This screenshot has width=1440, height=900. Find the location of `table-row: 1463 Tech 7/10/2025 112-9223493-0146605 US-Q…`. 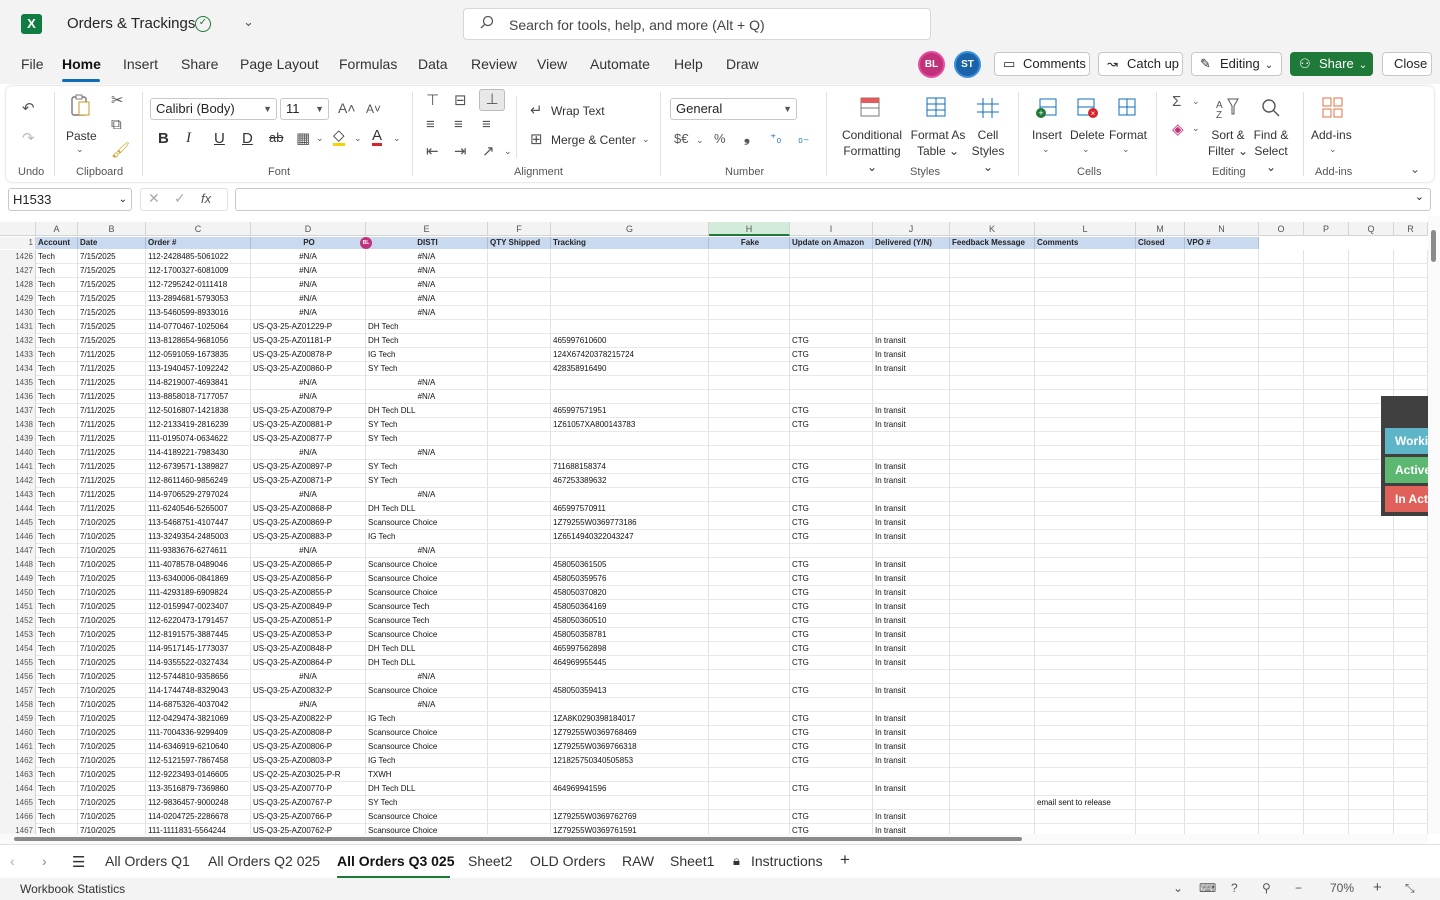

table-row: 1463 Tech 7/10/2025 112-9223493-0146605 US-Q… is located at coordinates (714, 775).